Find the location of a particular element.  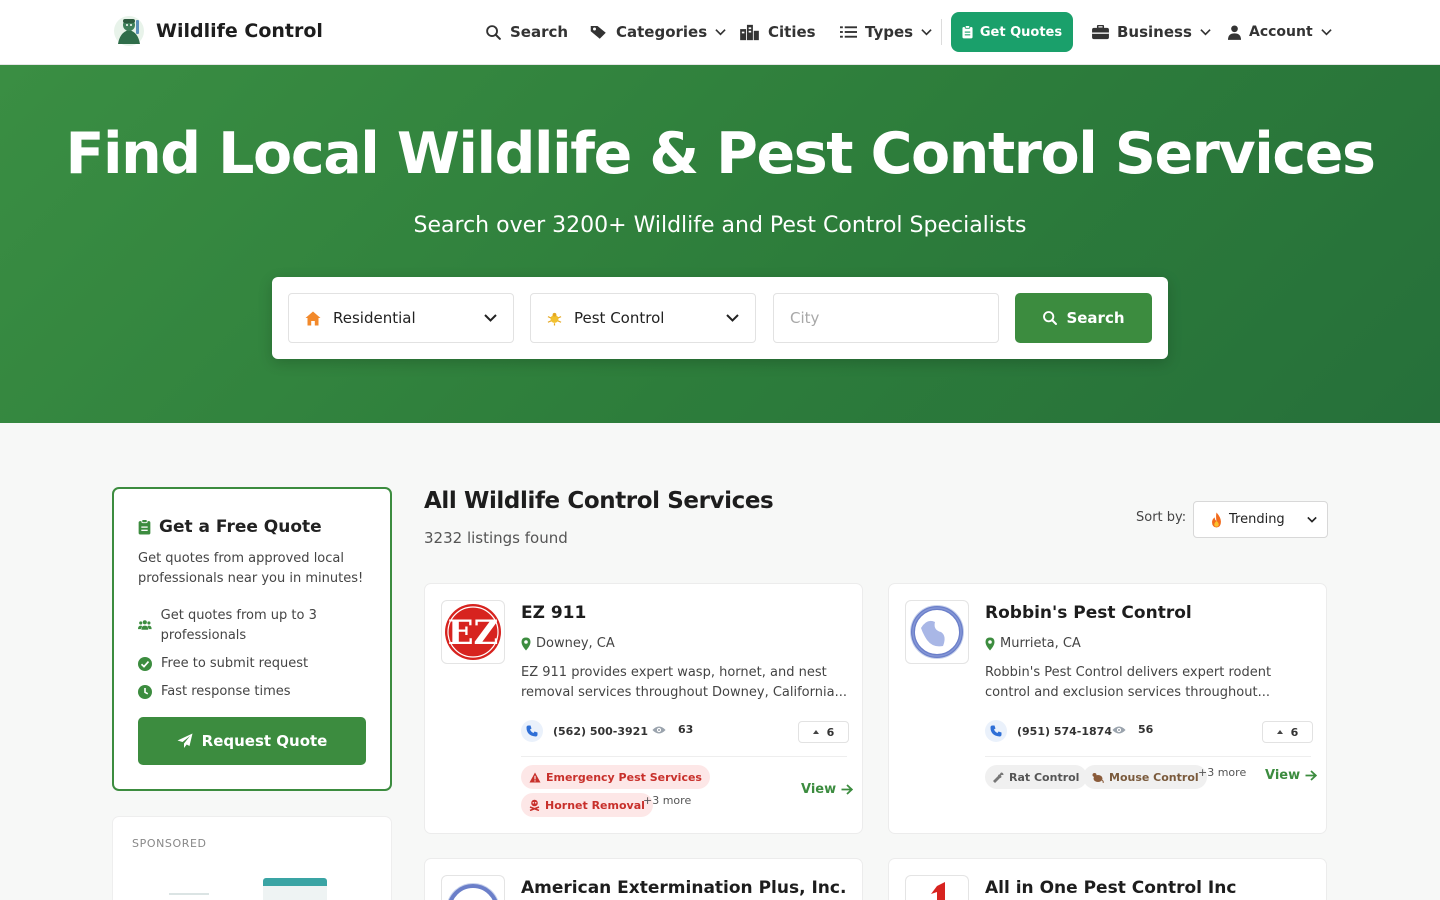

category-tag: Rat Control is located at coordinates (1036, 777).